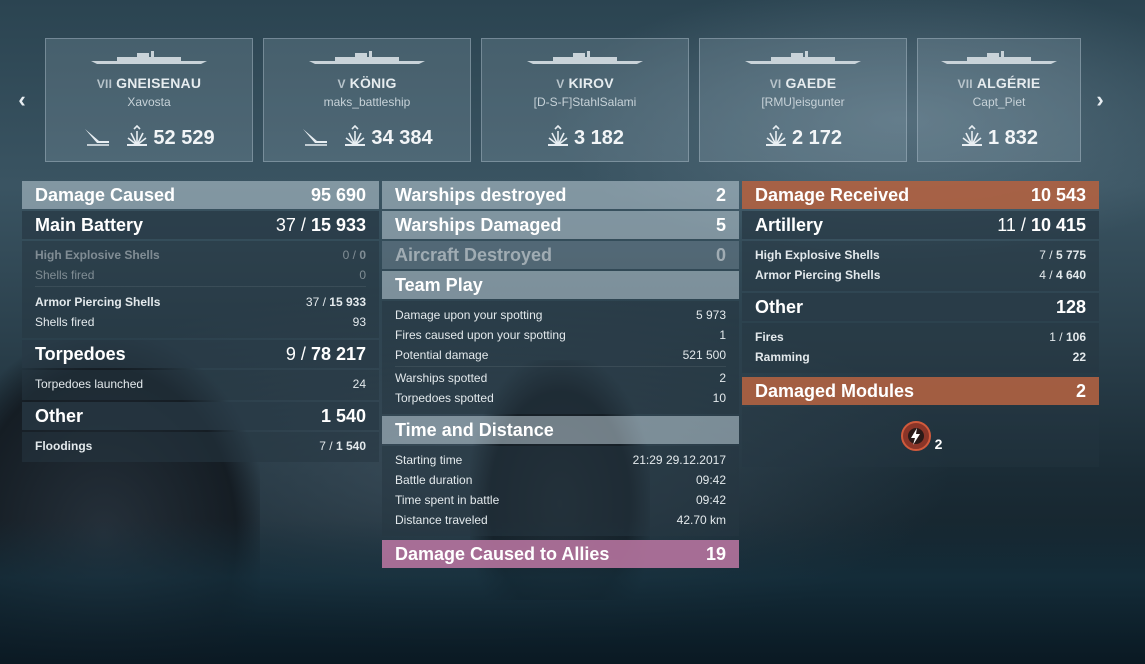 The image size is (1145, 664). What do you see at coordinates (1070, 255) in the screenshot?
I see `received-he-value: 5 775` at bounding box center [1070, 255].